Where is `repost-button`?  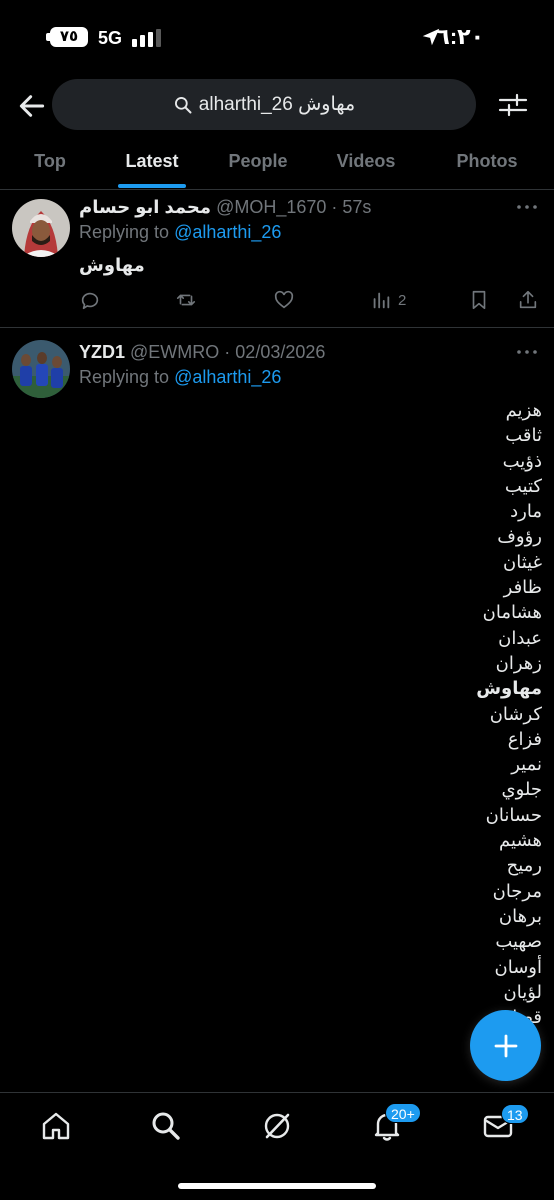 repost-button is located at coordinates (186, 300).